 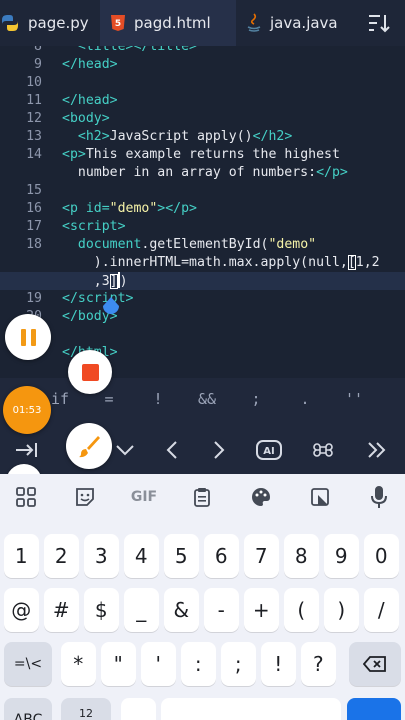 What do you see at coordinates (101, 556) in the screenshot?
I see `keyboard-key: 3` at bounding box center [101, 556].